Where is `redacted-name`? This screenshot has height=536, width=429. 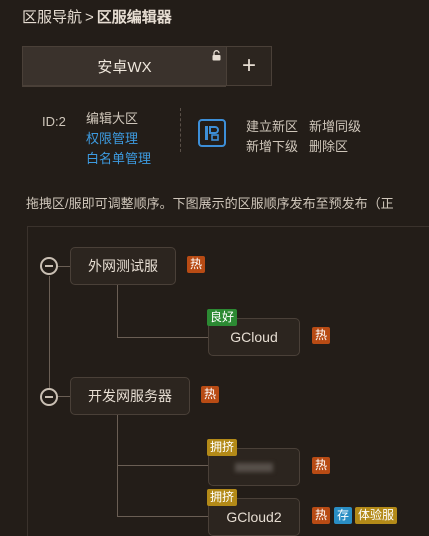
redacted-name is located at coordinates (254, 467).